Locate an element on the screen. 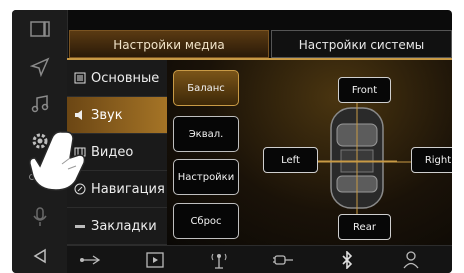 This screenshot has width=464, height=273. list-icon is located at coordinates (80, 78).